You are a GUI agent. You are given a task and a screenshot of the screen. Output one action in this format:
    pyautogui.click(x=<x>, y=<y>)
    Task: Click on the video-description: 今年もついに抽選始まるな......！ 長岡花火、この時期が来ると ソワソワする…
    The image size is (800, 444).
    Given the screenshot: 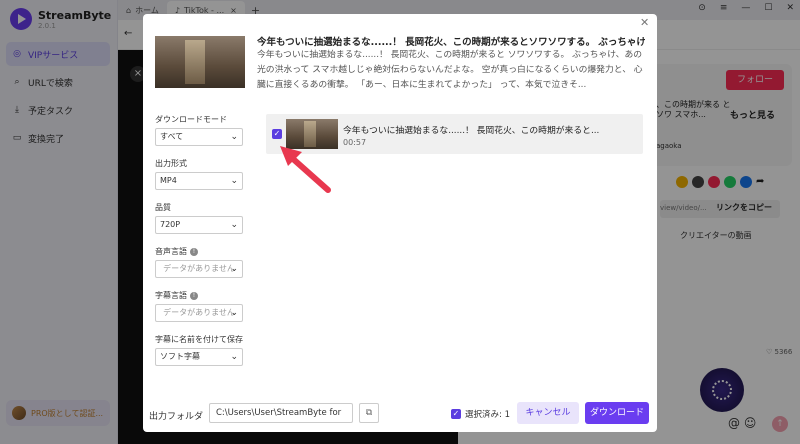 What is the action you would take?
    pyautogui.click(x=450, y=70)
    